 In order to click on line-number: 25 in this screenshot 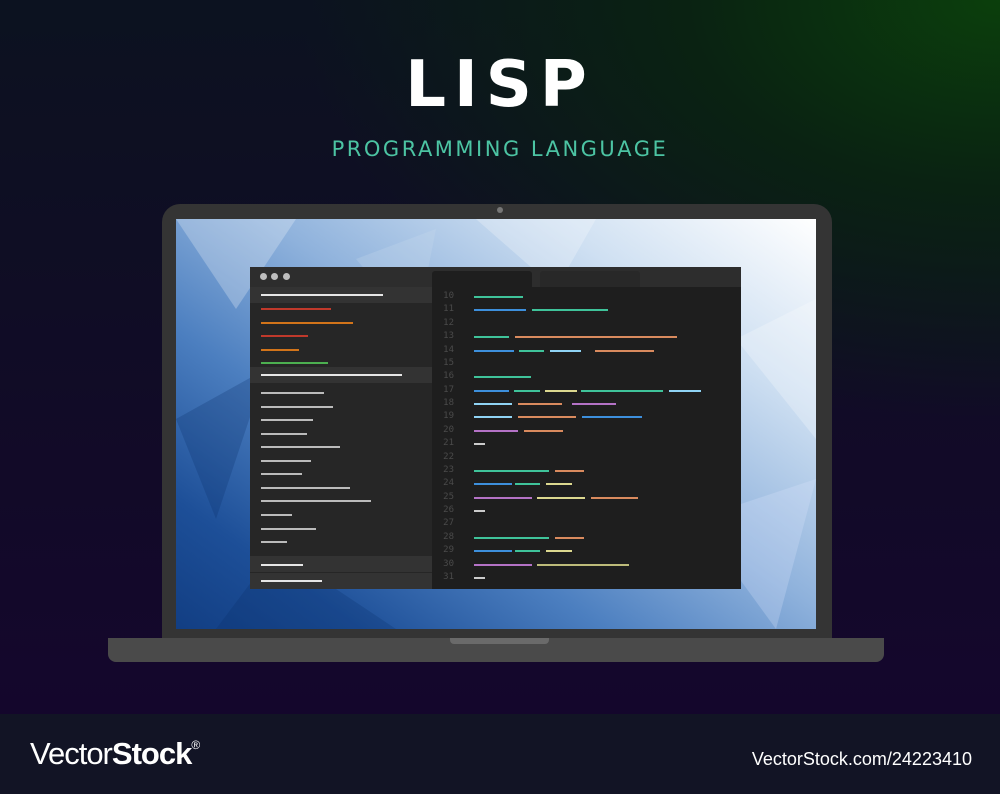, I will do `click(448, 496)`.